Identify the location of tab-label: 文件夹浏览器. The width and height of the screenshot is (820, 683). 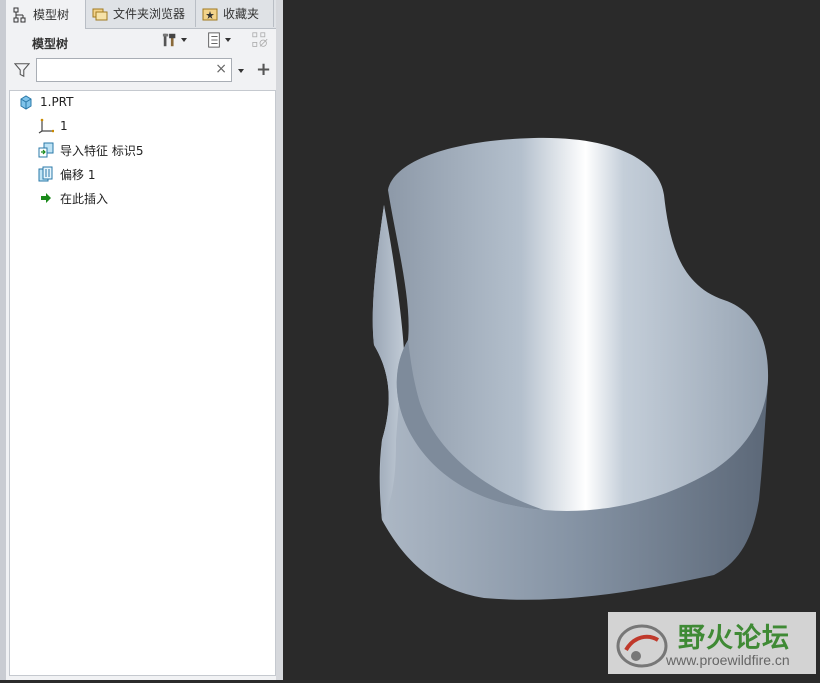
(149, 14).